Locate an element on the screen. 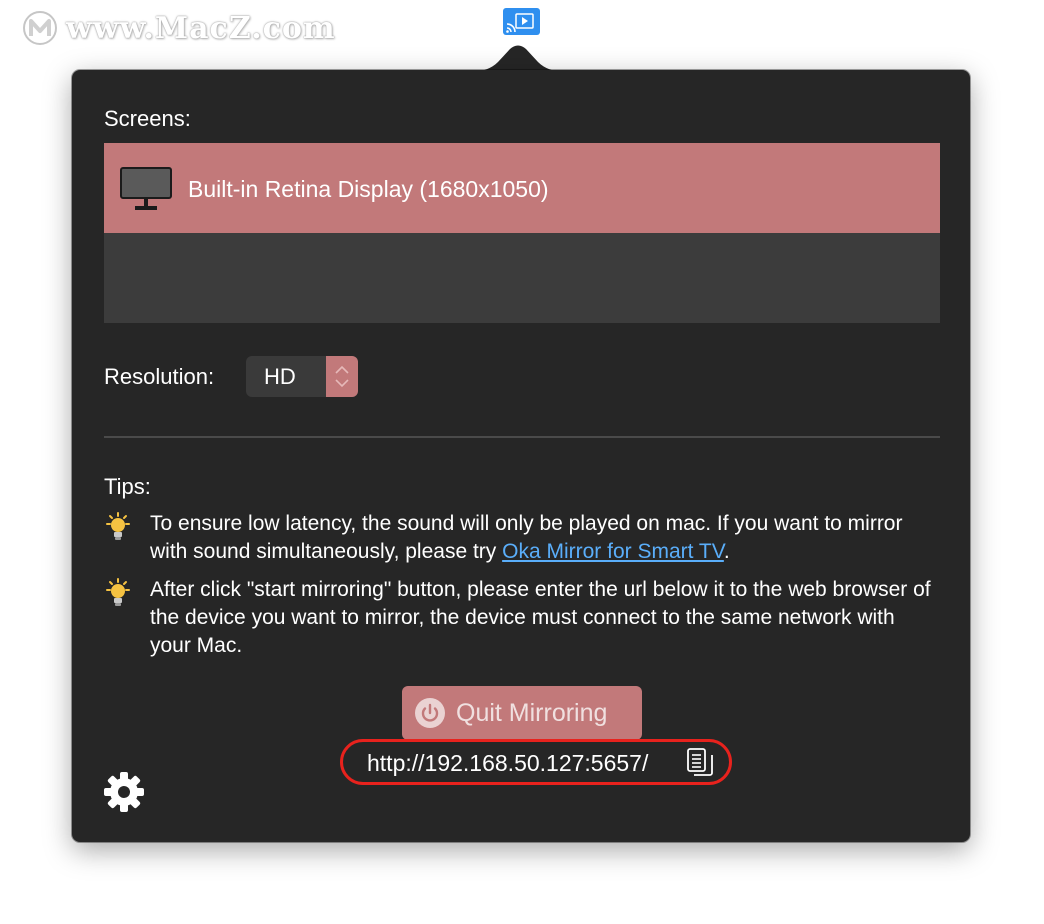 This screenshot has height=924, width=1044. resolution-label: Resolution: is located at coordinates (159, 376).